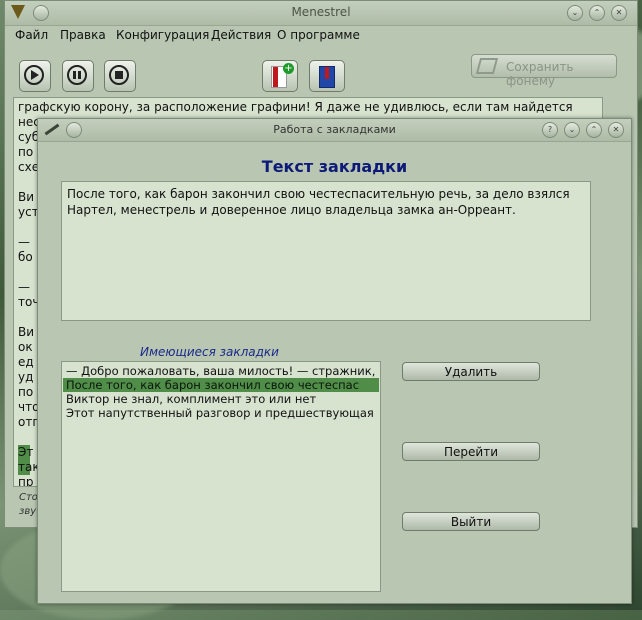  What do you see at coordinates (487, 66) in the screenshot?
I see `save-phoneme-icon` at bounding box center [487, 66].